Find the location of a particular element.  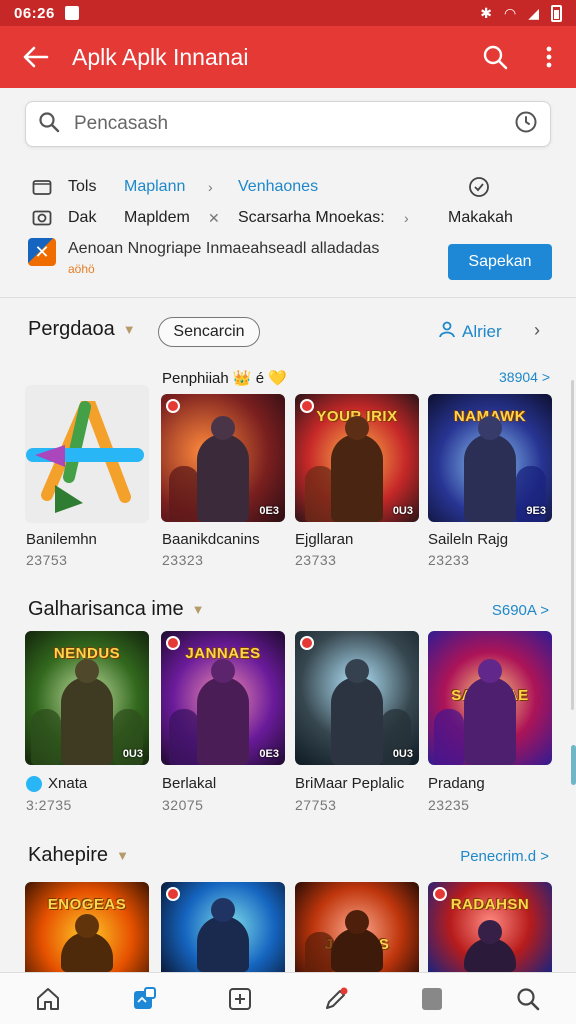

app-tile-logo is located at coordinates (87, 454).